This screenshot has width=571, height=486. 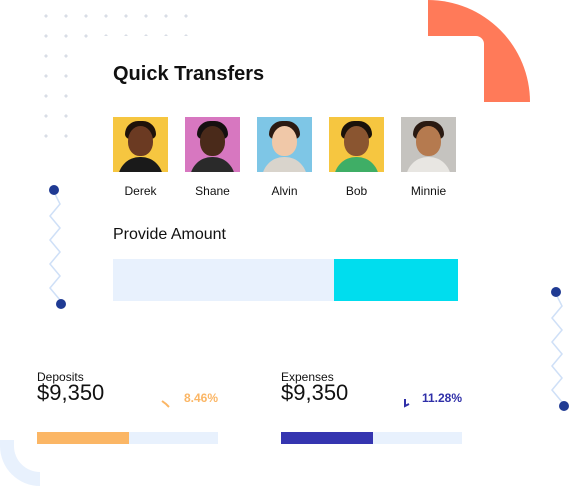 I want to click on amount-slider-fill, so click(x=395, y=280).